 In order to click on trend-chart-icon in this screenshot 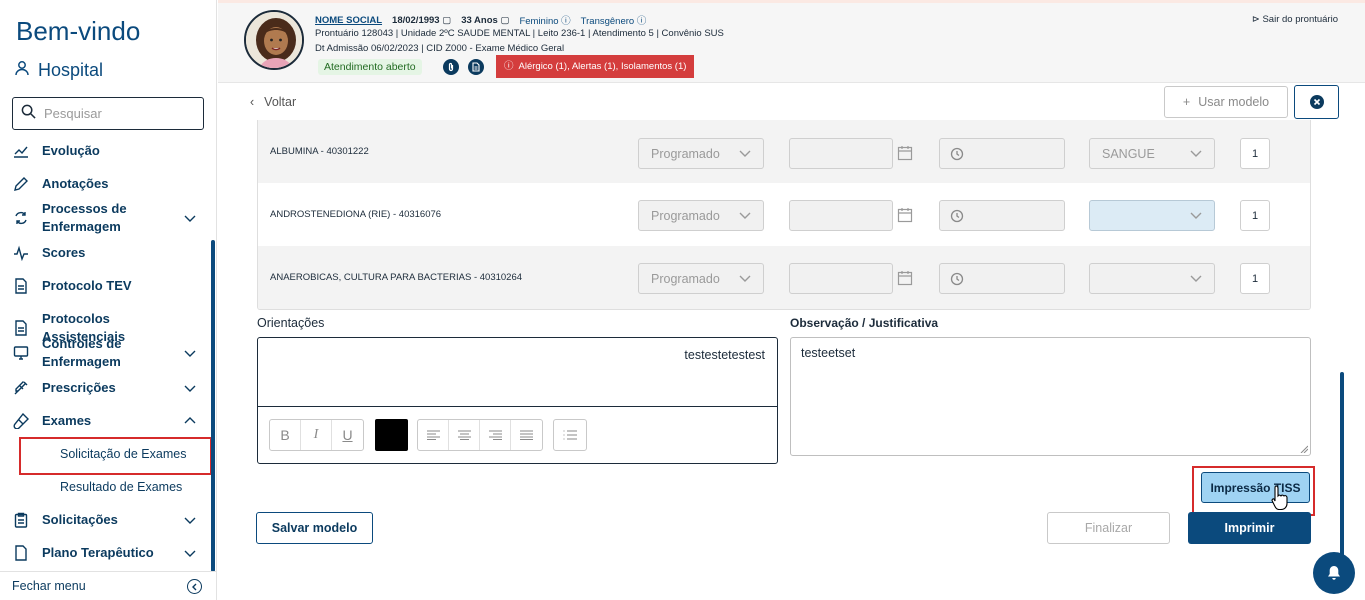, I will do `click(21, 151)`.